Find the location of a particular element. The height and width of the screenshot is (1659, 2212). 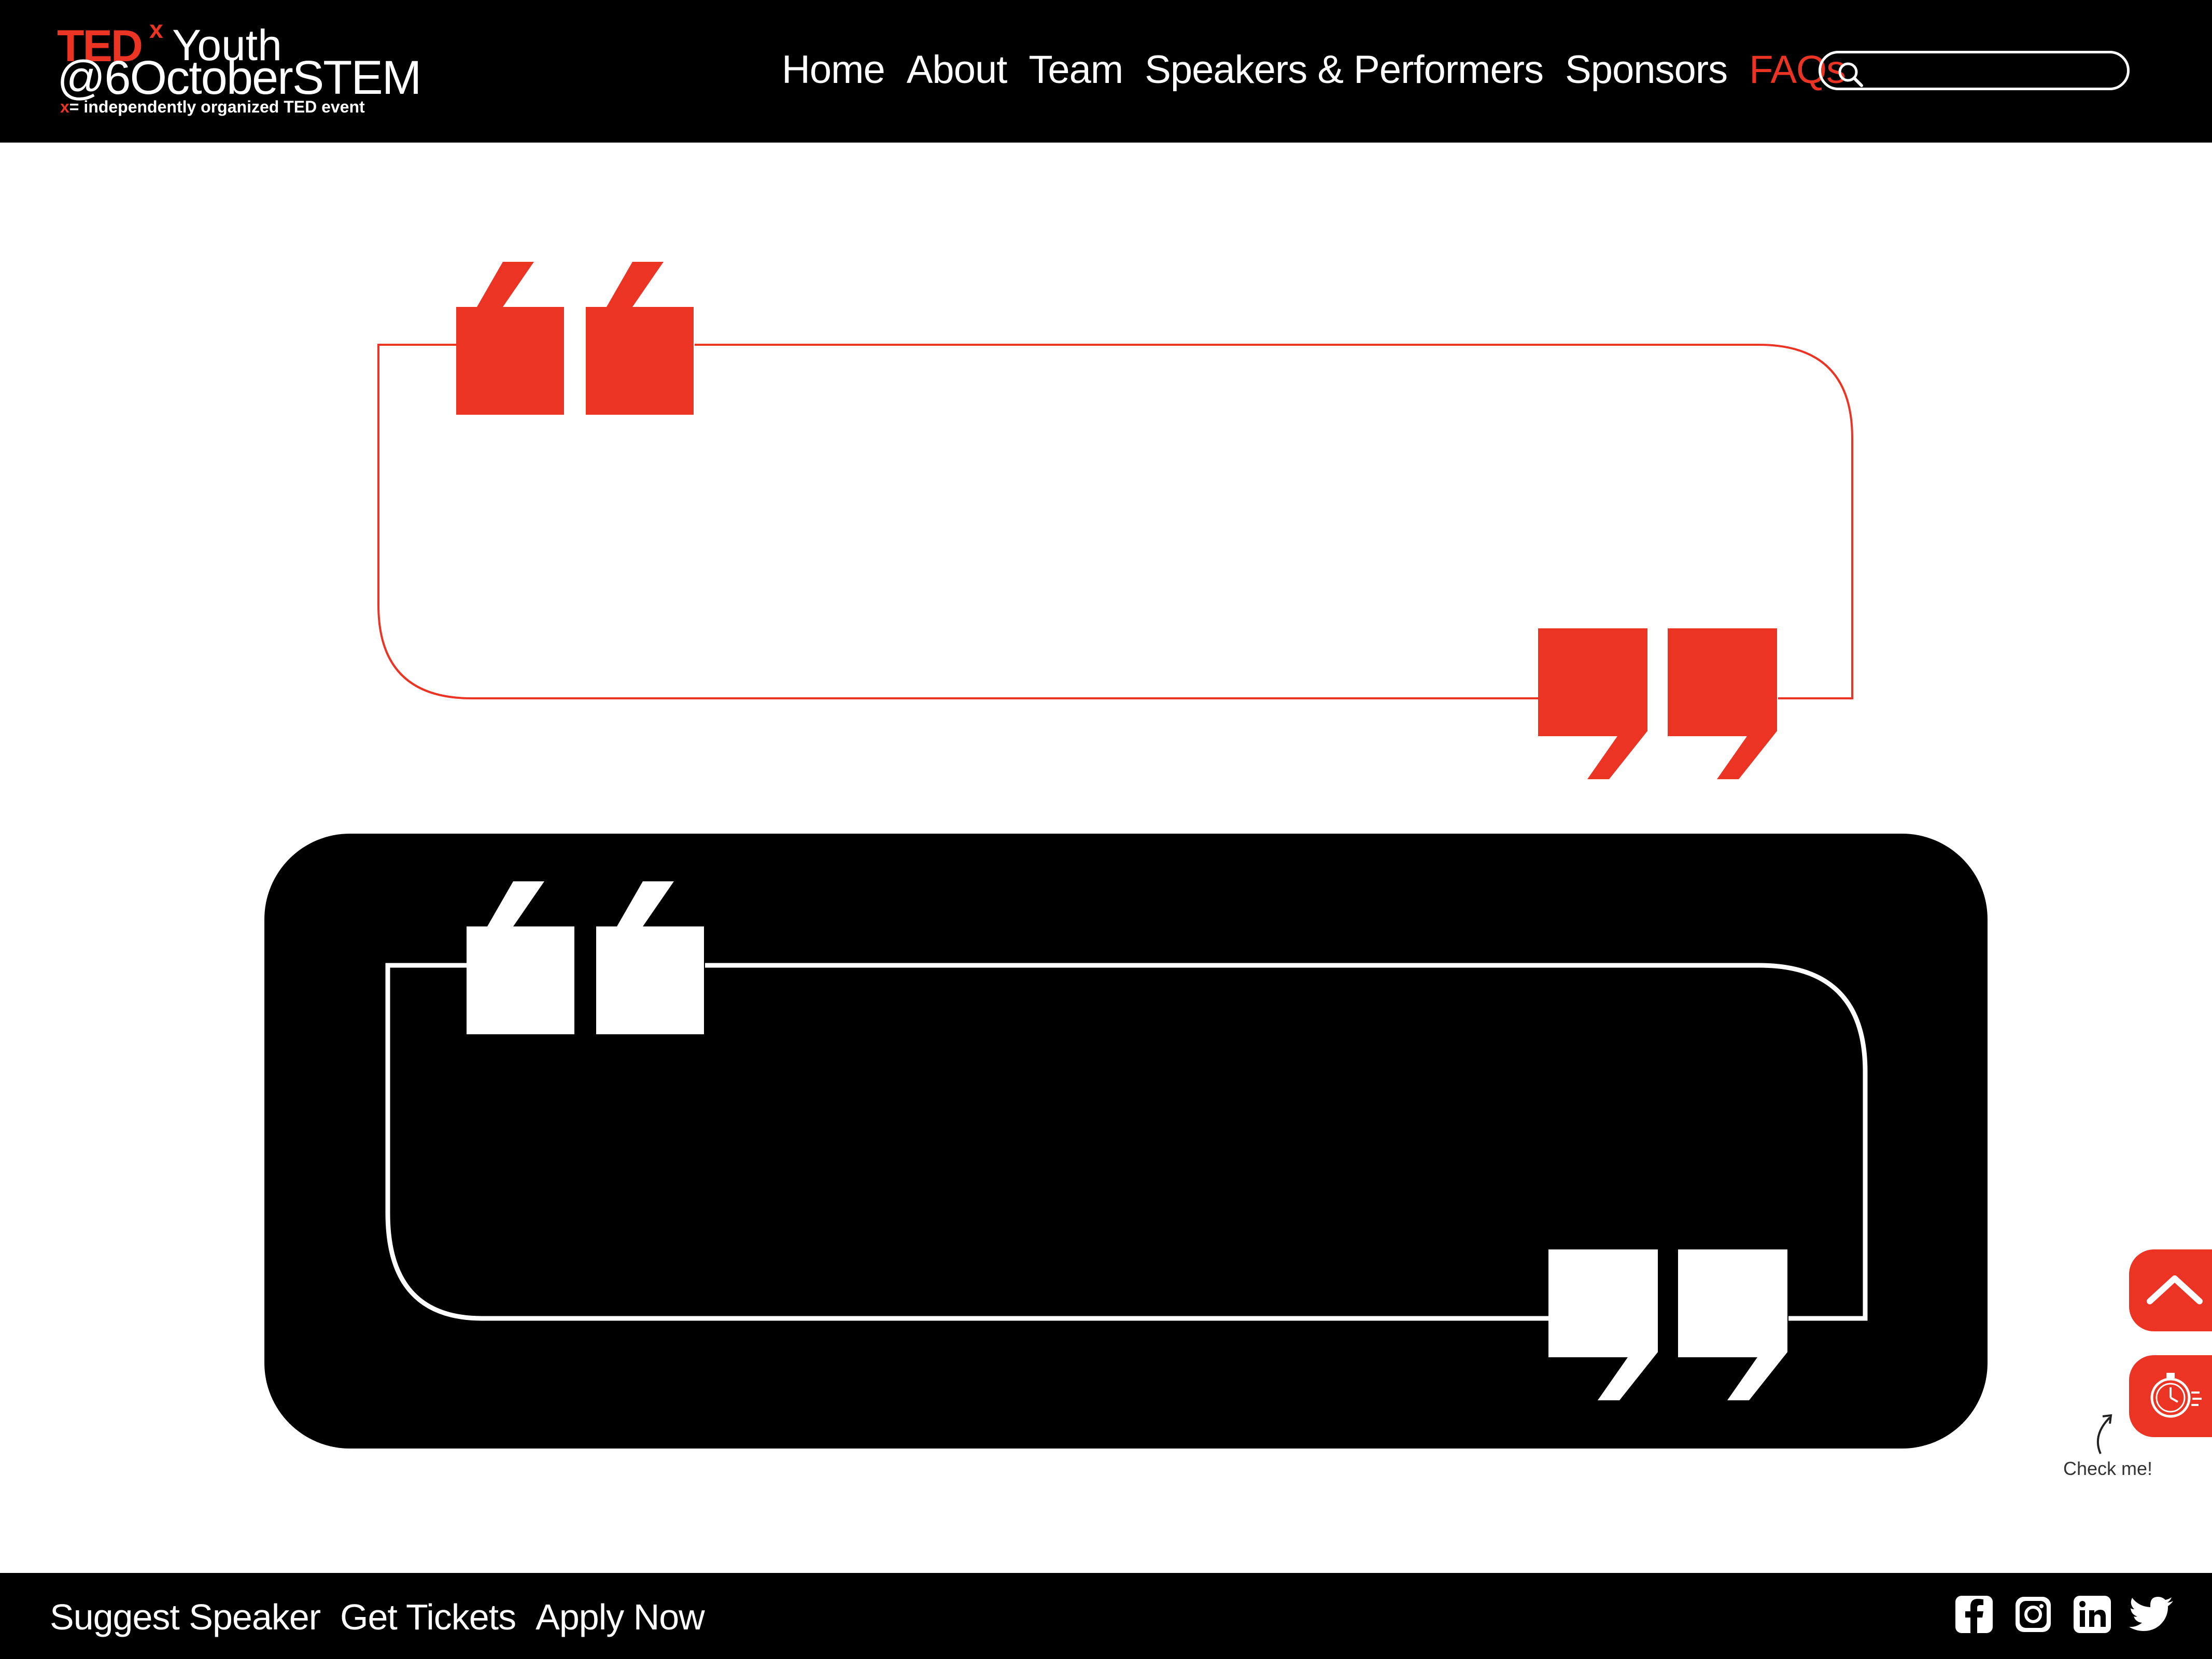

footer-apply-now: Apply Now is located at coordinates (620, 1617).